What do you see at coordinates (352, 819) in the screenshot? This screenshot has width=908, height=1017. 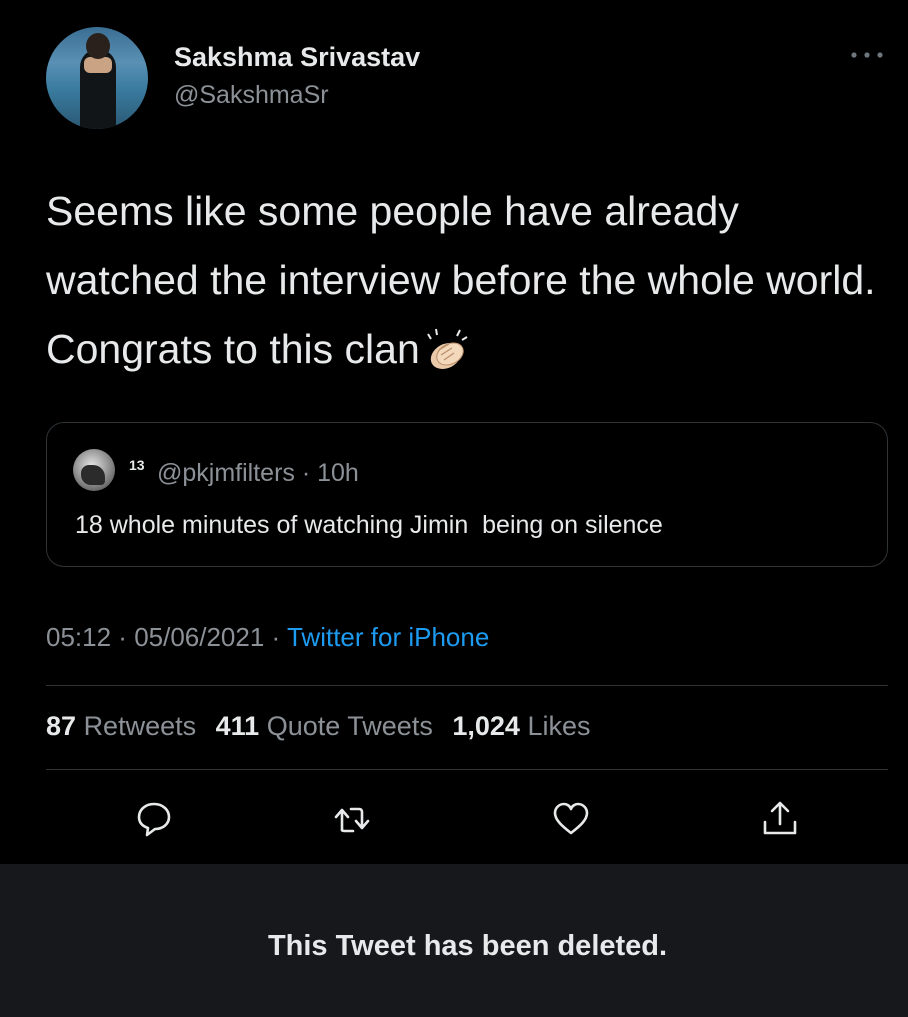 I see `retweet-icon` at bounding box center [352, 819].